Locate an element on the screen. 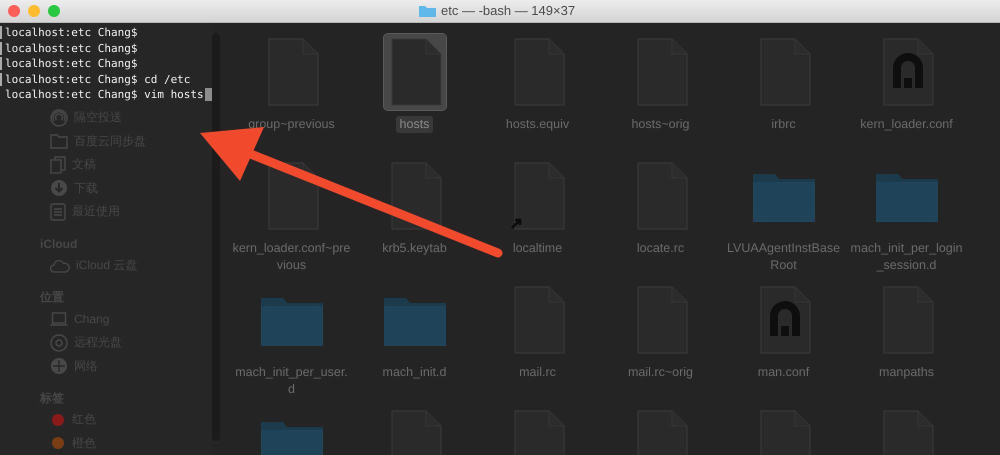 This screenshot has height=455, width=1000. file-name: mach_init_per_login_session.d is located at coordinates (907, 257).